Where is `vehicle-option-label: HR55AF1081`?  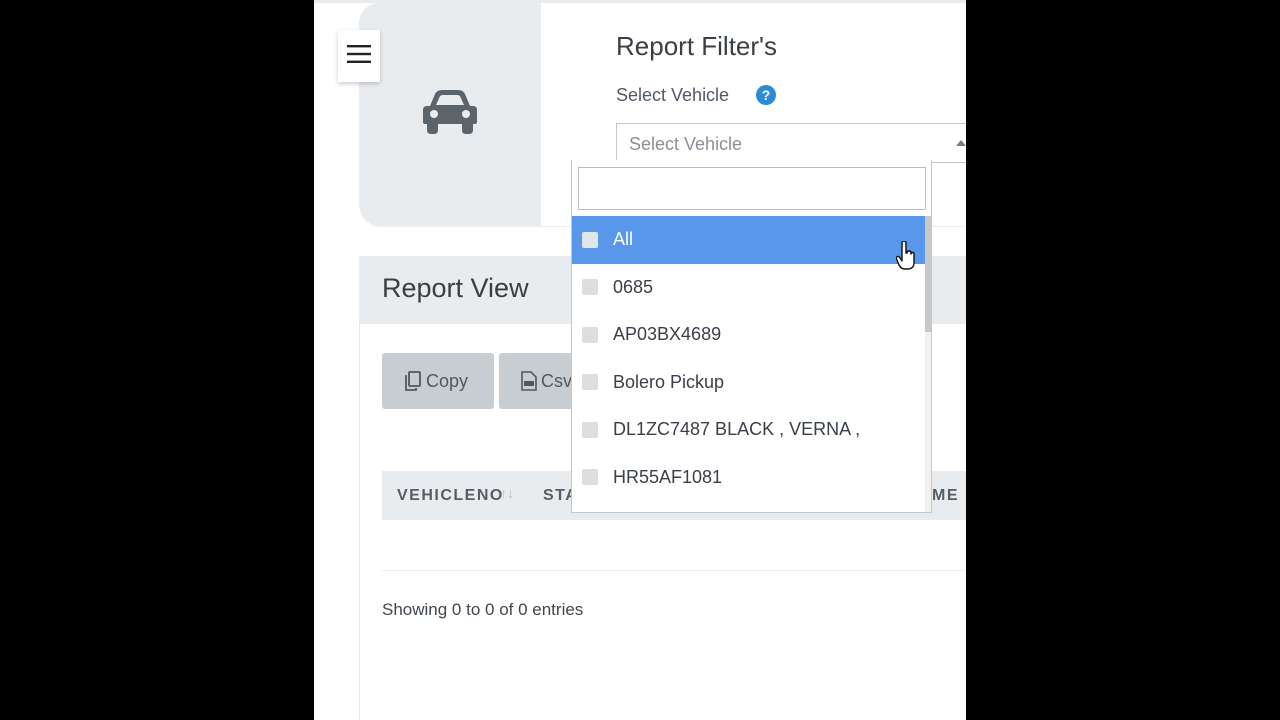
vehicle-option-label: HR55AF1081 is located at coordinates (668, 476).